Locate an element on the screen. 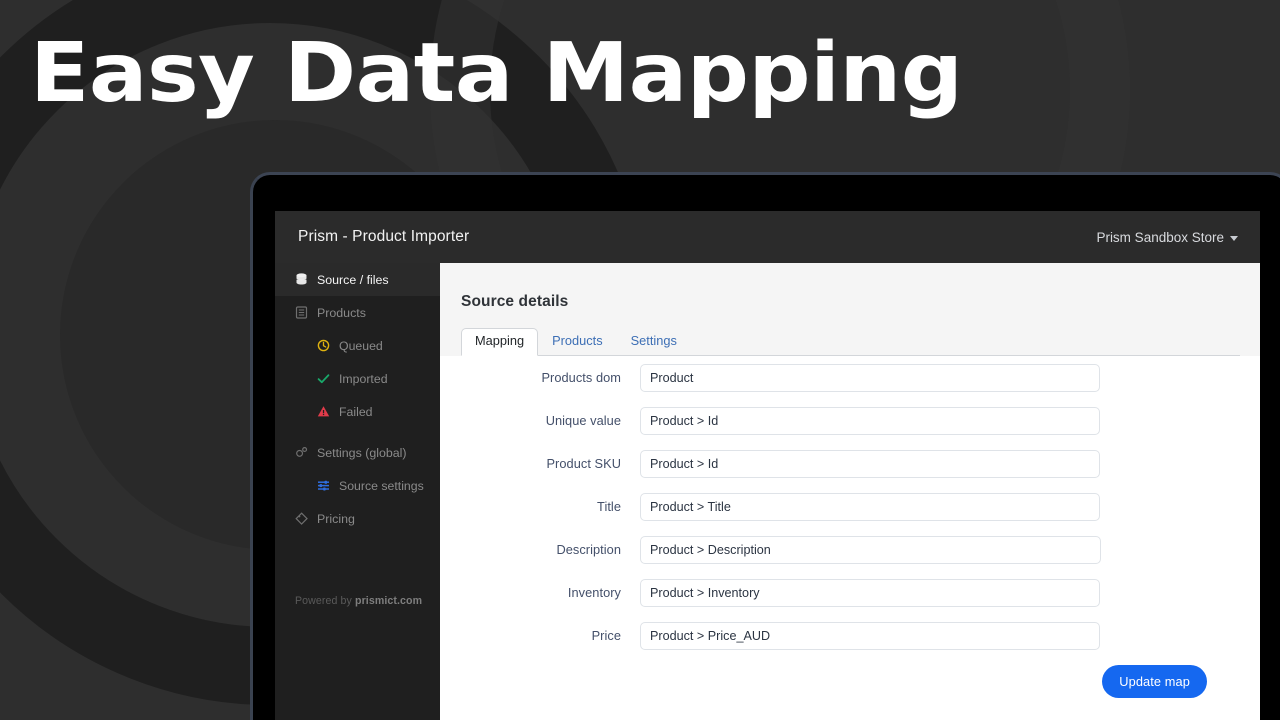 This screenshot has width=1280, height=720. sidebar-item-label: Source / files is located at coordinates (353, 279).